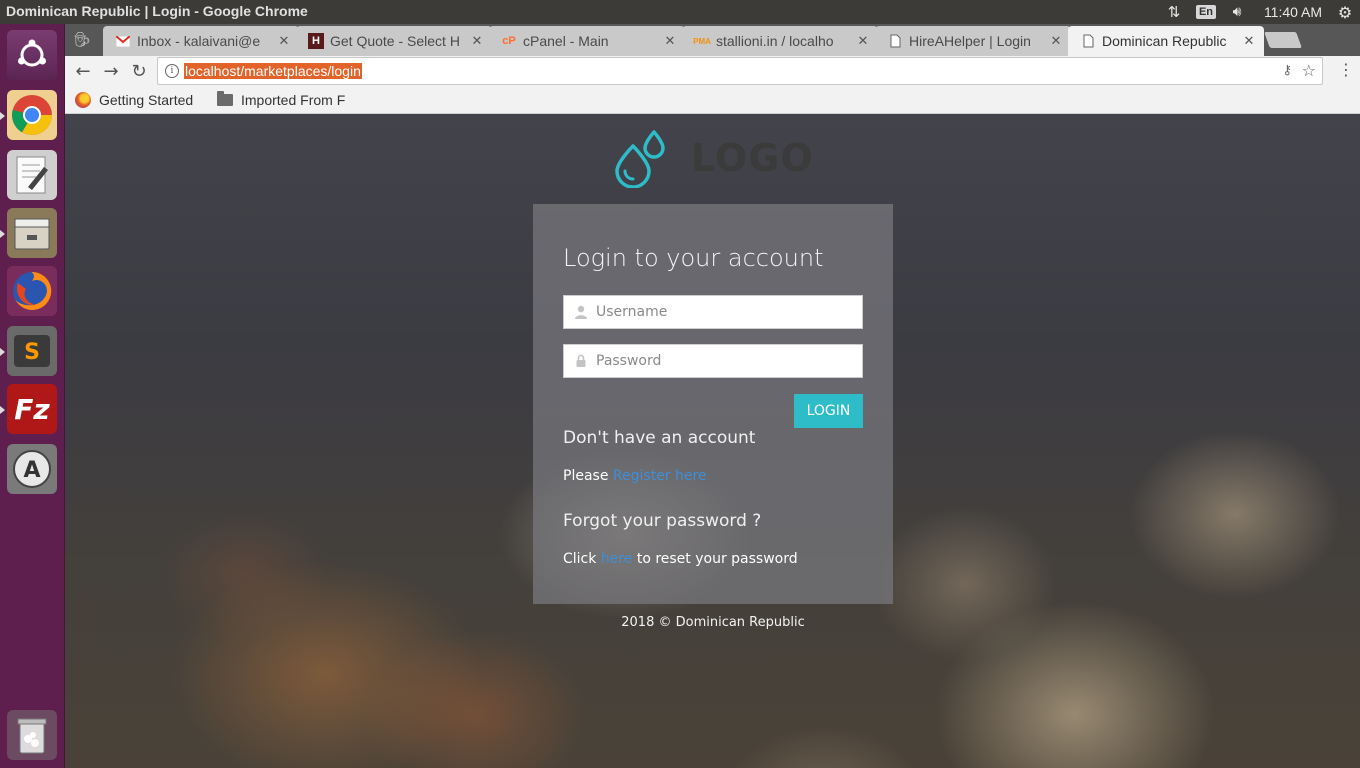 This screenshot has height=768, width=1360. What do you see at coordinates (111, 71) in the screenshot?
I see `forward-button: →` at bounding box center [111, 71].